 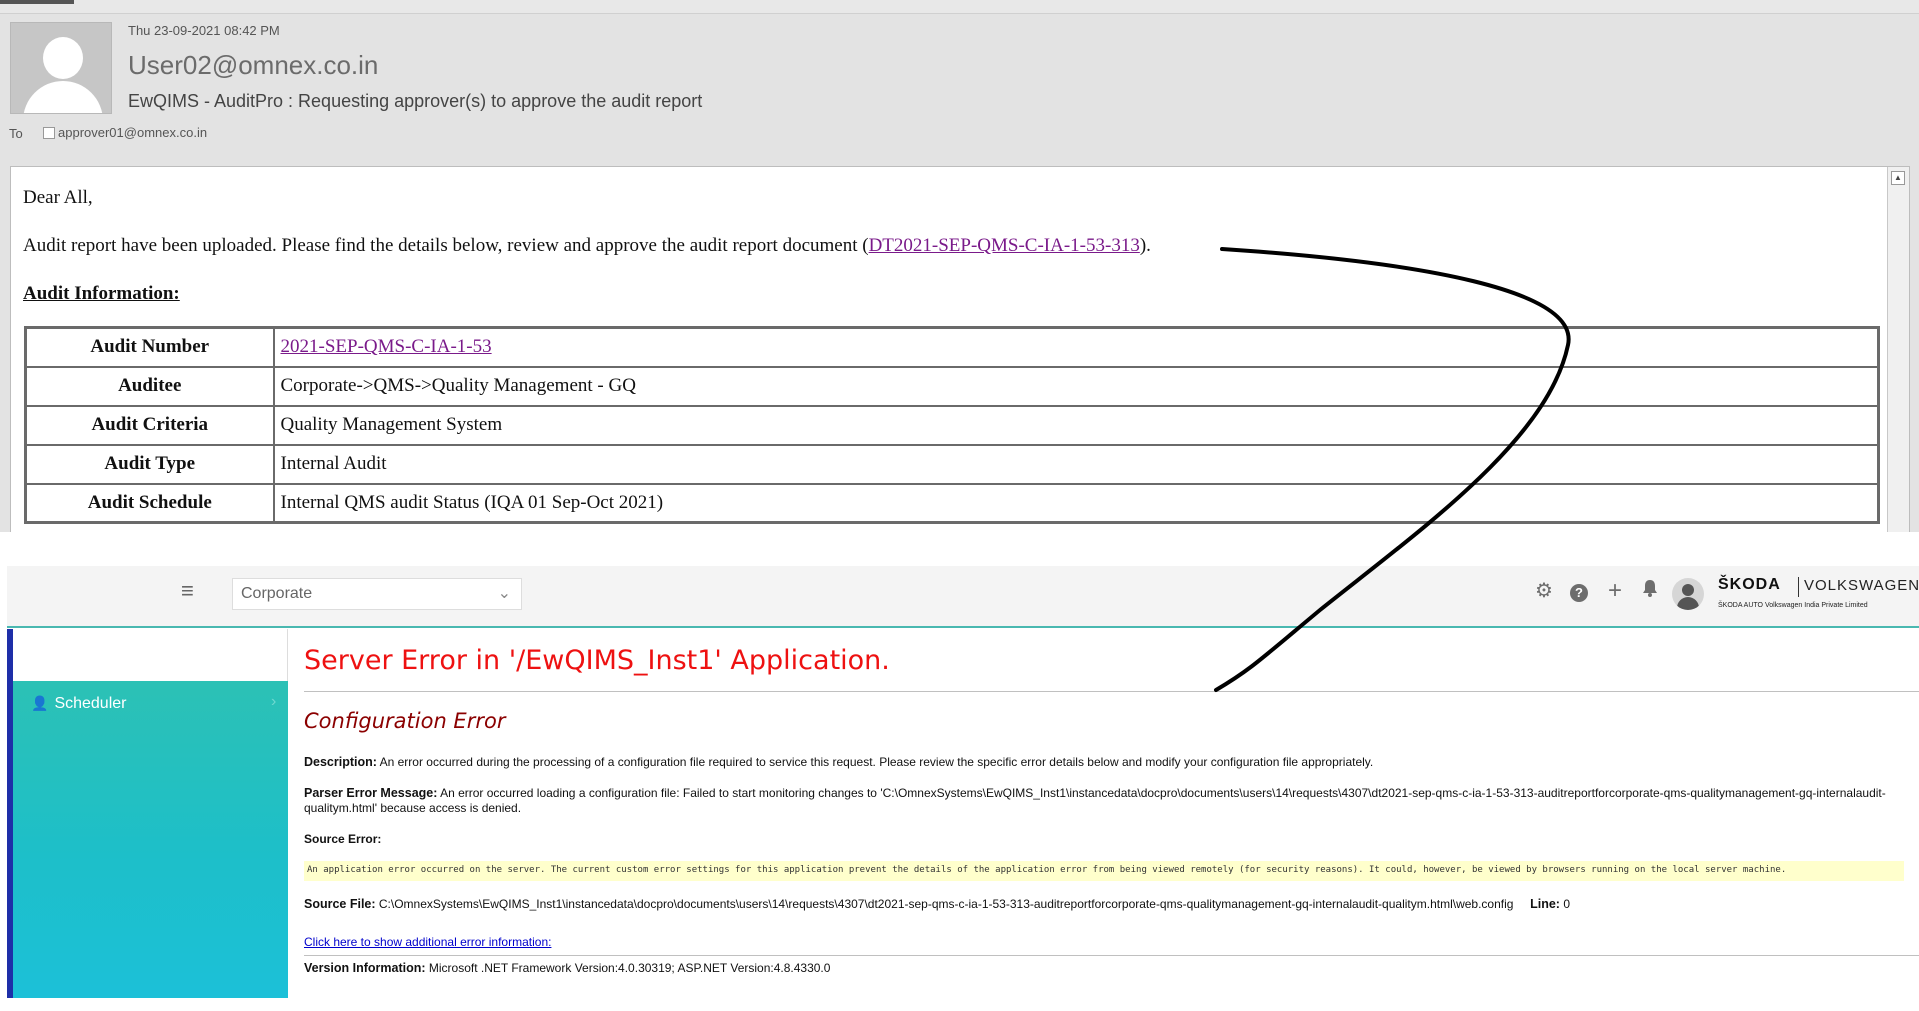 What do you see at coordinates (1650, 591) in the screenshot?
I see `bell-icon` at bounding box center [1650, 591].